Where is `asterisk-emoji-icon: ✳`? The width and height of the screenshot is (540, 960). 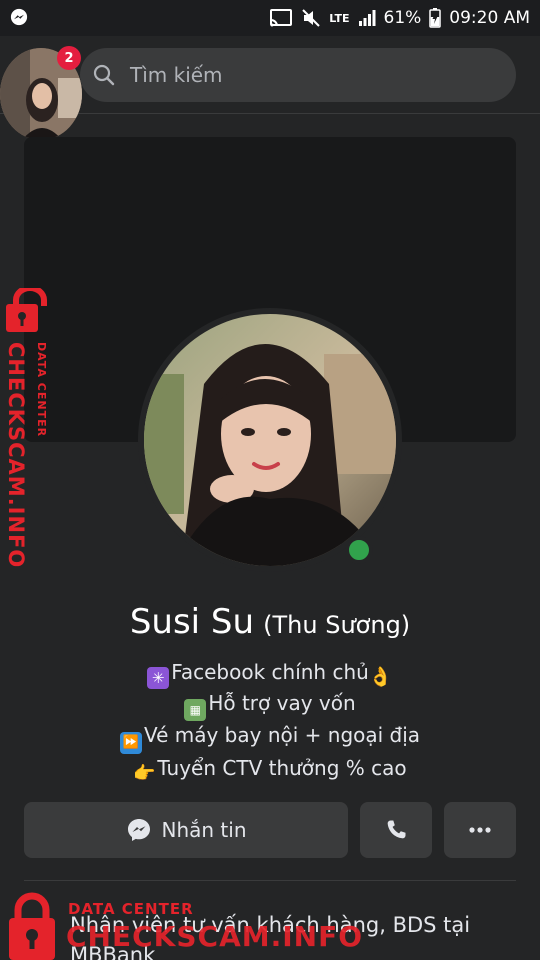
asterisk-emoji-icon: ✳ is located at coordinates (158, 678).